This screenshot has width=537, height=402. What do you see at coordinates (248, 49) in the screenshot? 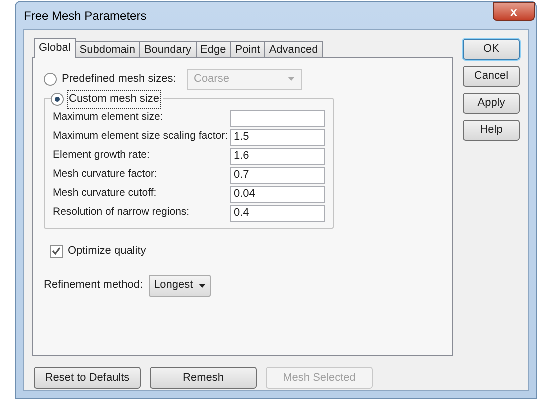
I see `tab: Point` at bounding box center [248, 49].